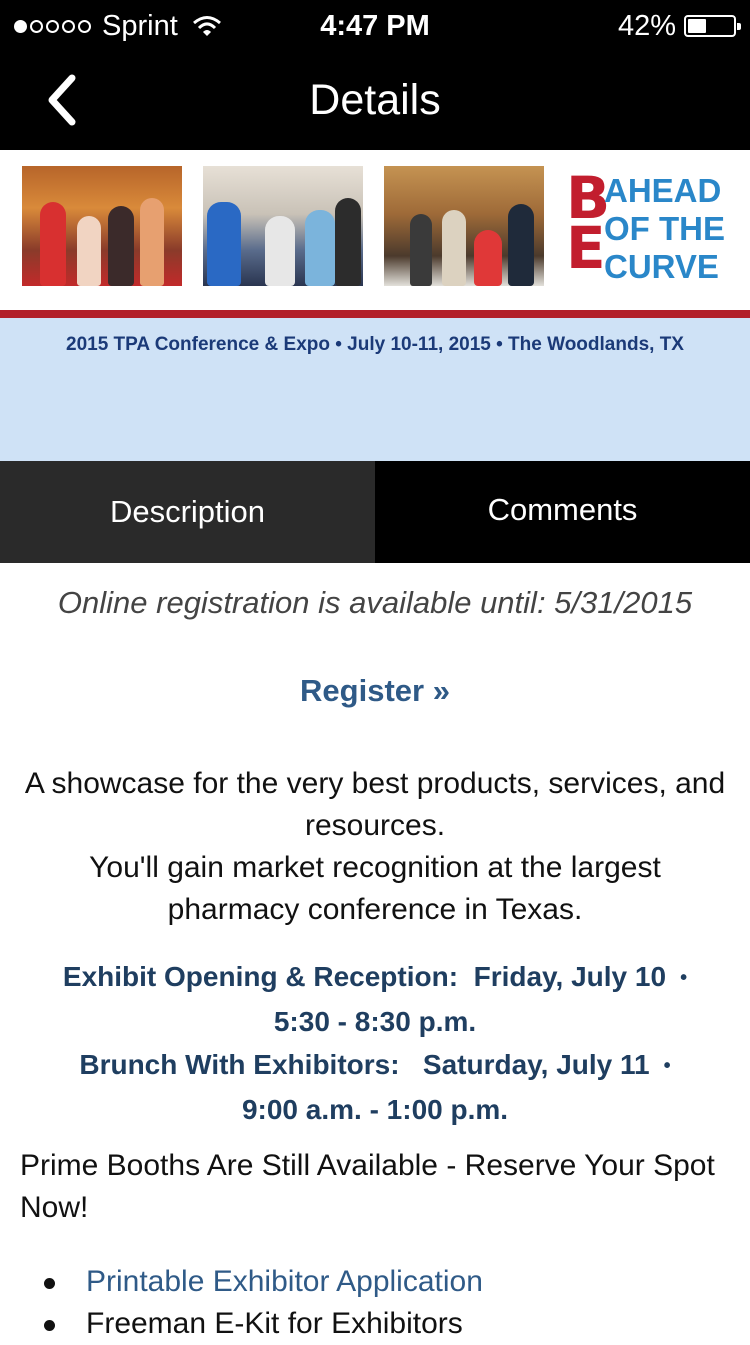 The width and height of the screenshot is (750, 1345). Describe the element at coordinates (239, 1065) in the screenshot. I see `event-2-title: Brunch With Exhibitors:` at that location.